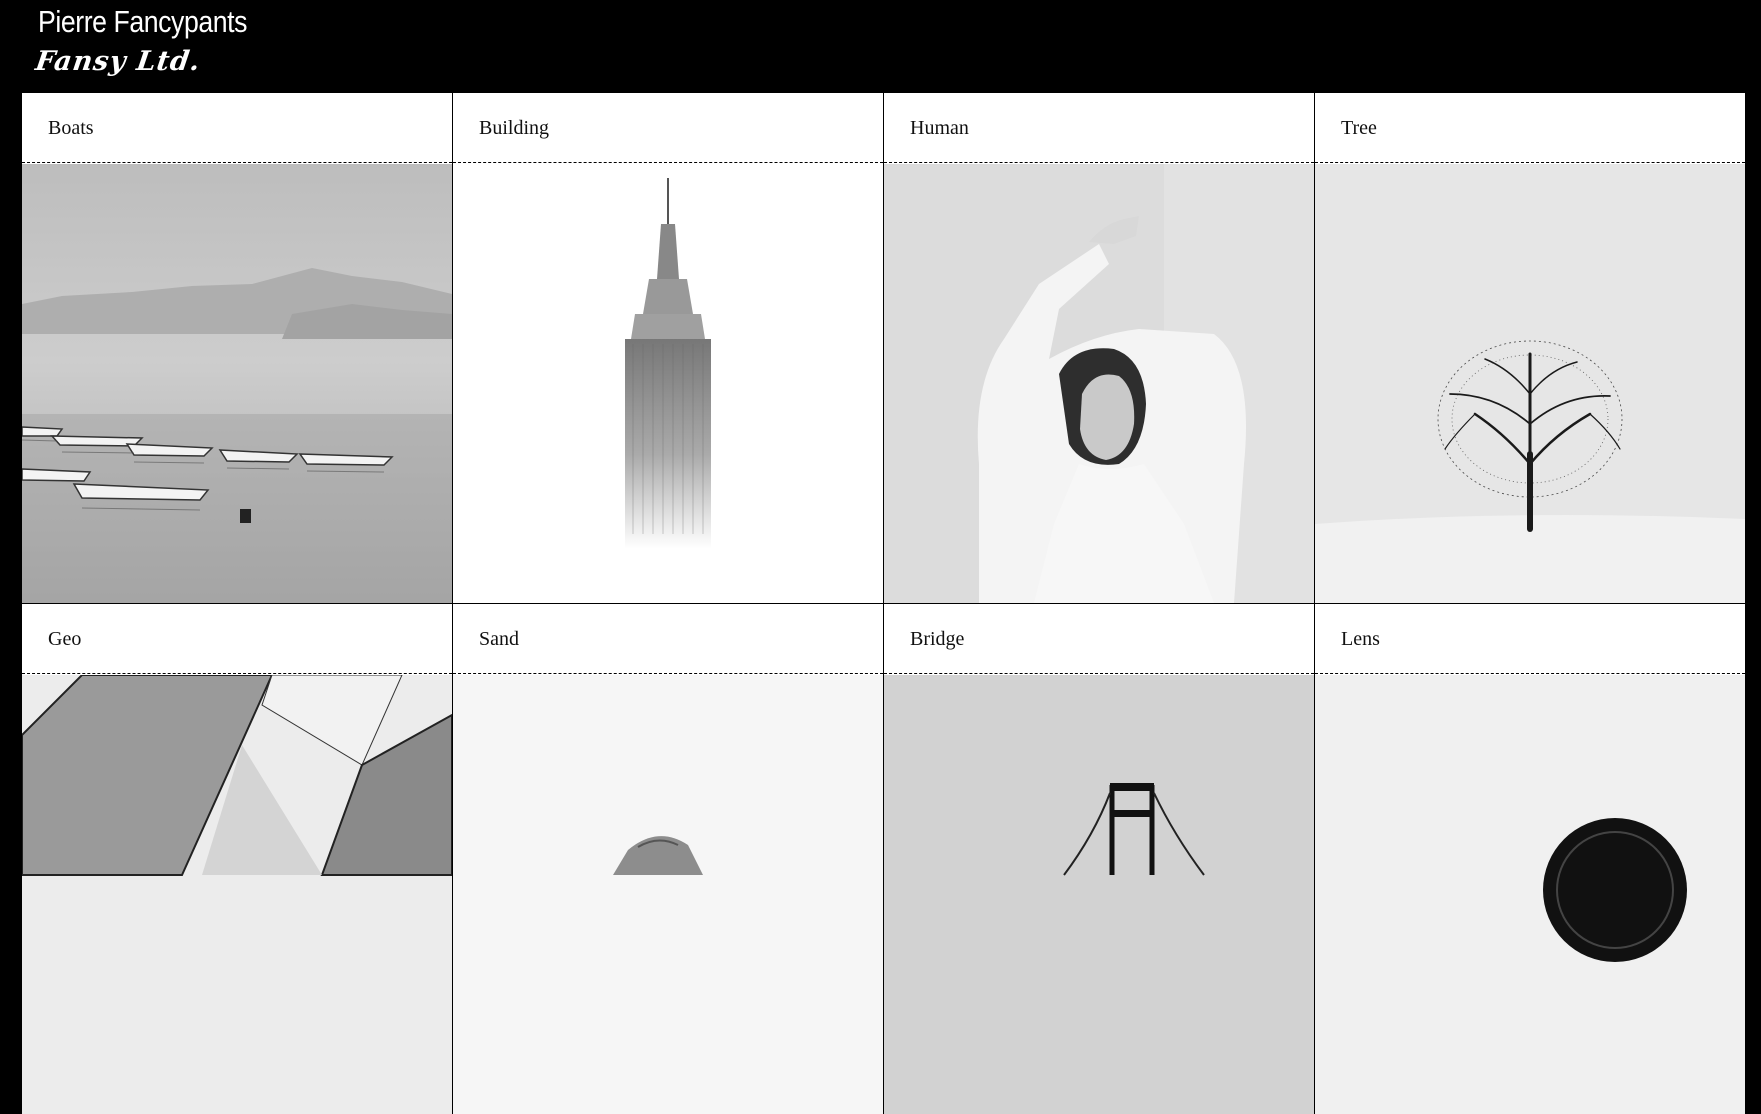  I want to click on building-photo, so click(668, 383).